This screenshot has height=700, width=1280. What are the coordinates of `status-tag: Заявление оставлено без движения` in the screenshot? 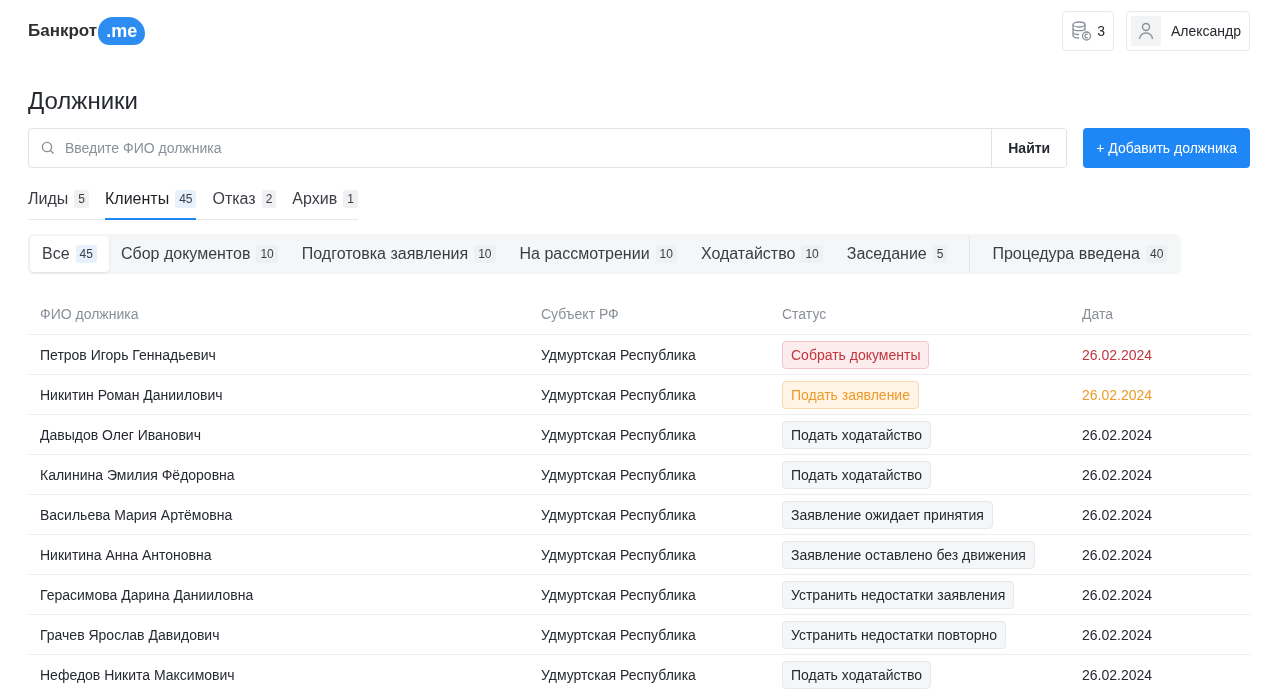 It's located at (908, 554).